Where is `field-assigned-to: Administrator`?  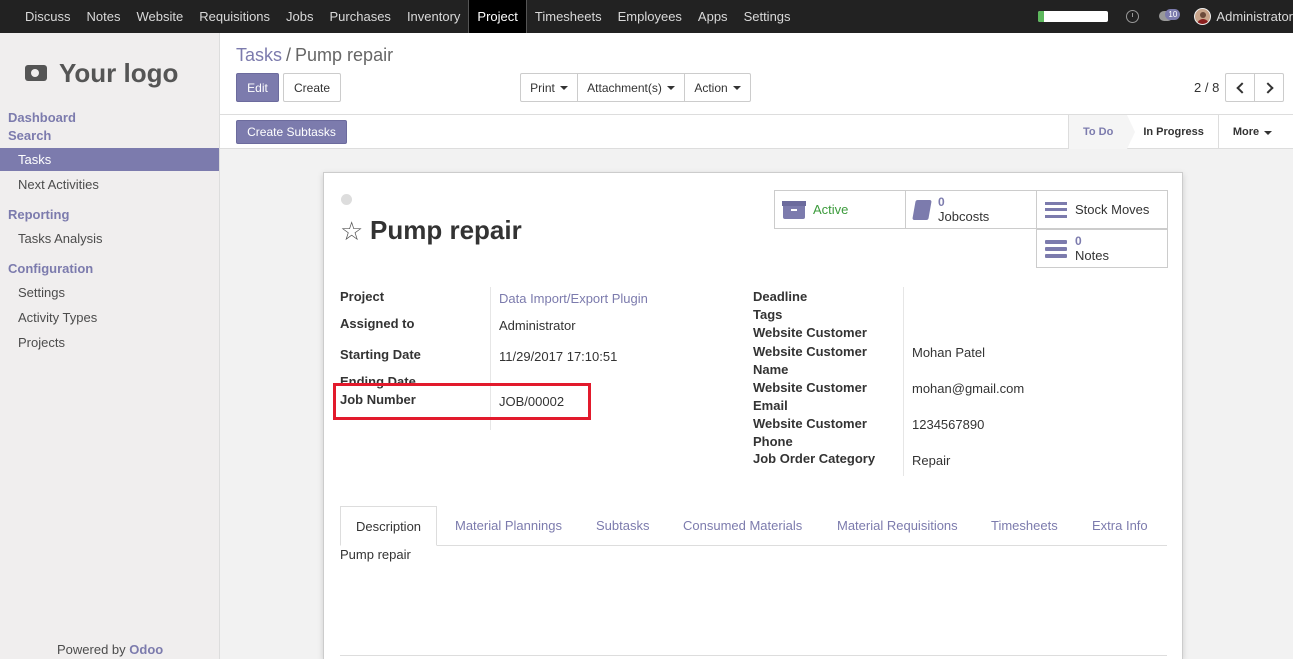
field-assigned-to: Administrator is located at coordinates (537, 325).